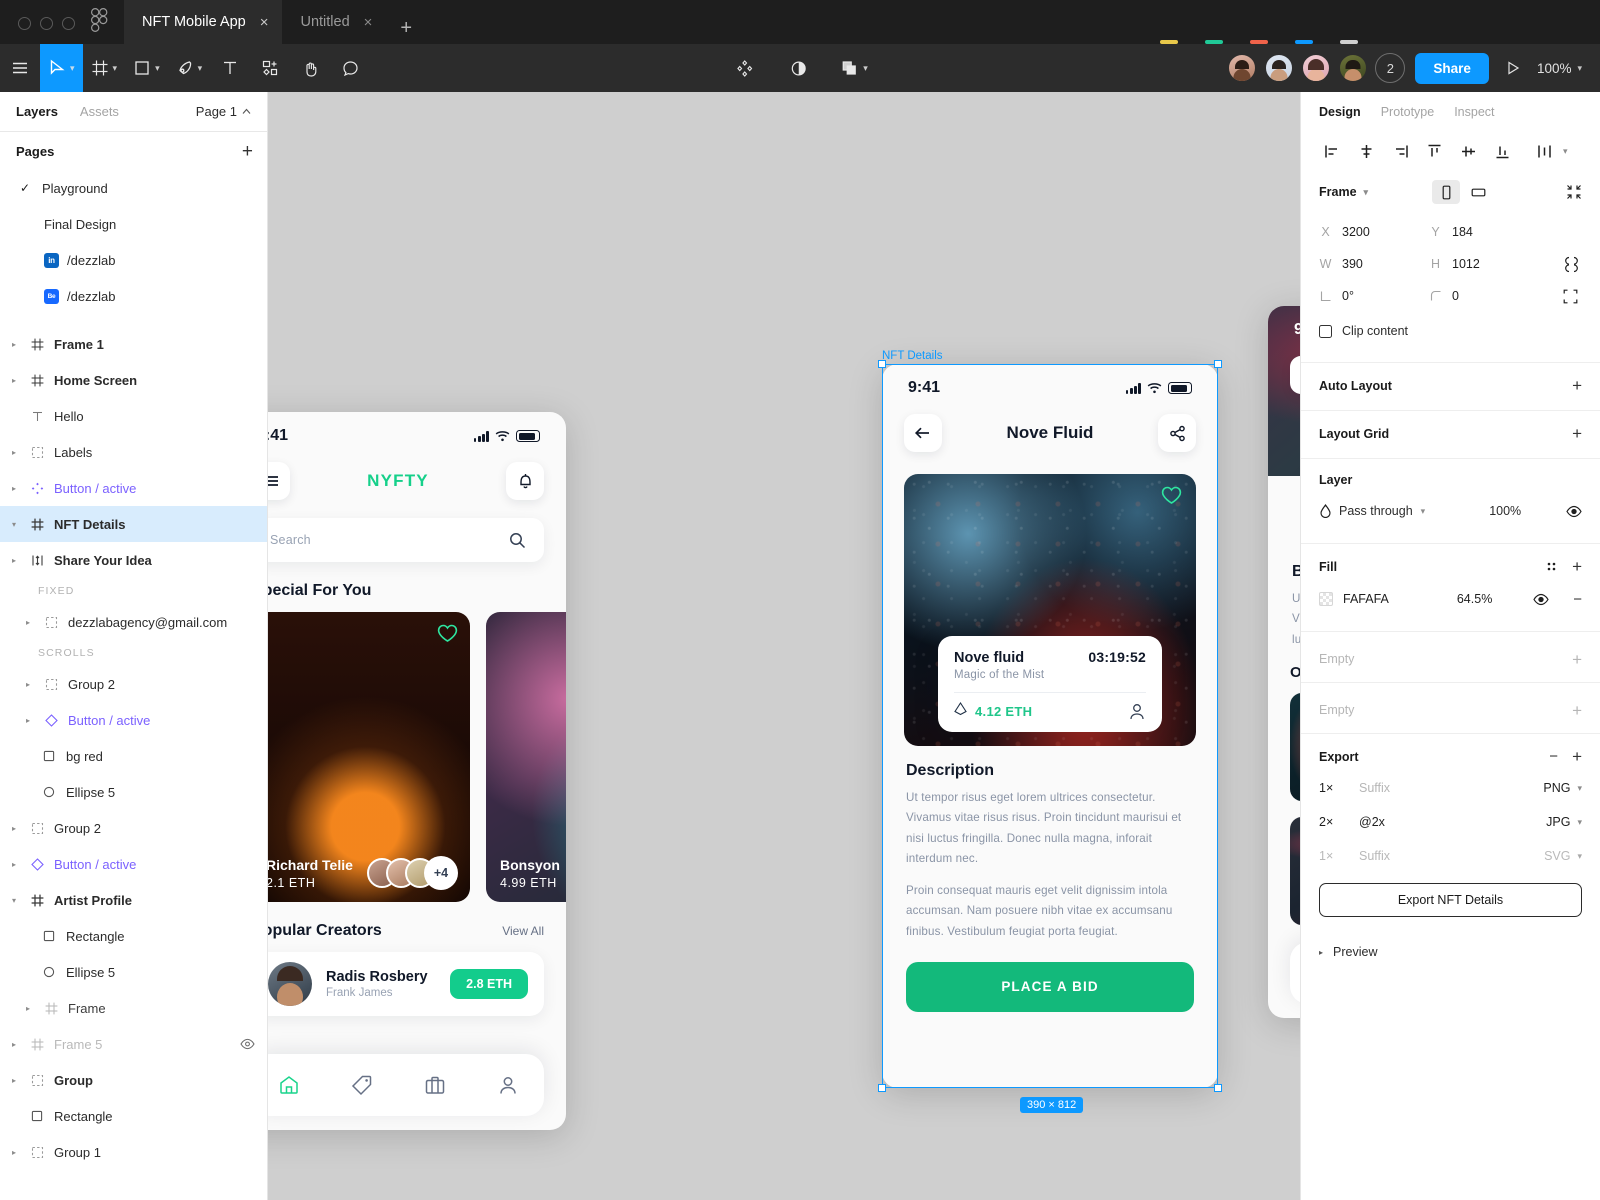 This screenshot has width=1600, height=1200. What do you see at coordinates (1462, 192) in the screenshot?
I see `orientation-toggle` at bounding box center [1462, 192].